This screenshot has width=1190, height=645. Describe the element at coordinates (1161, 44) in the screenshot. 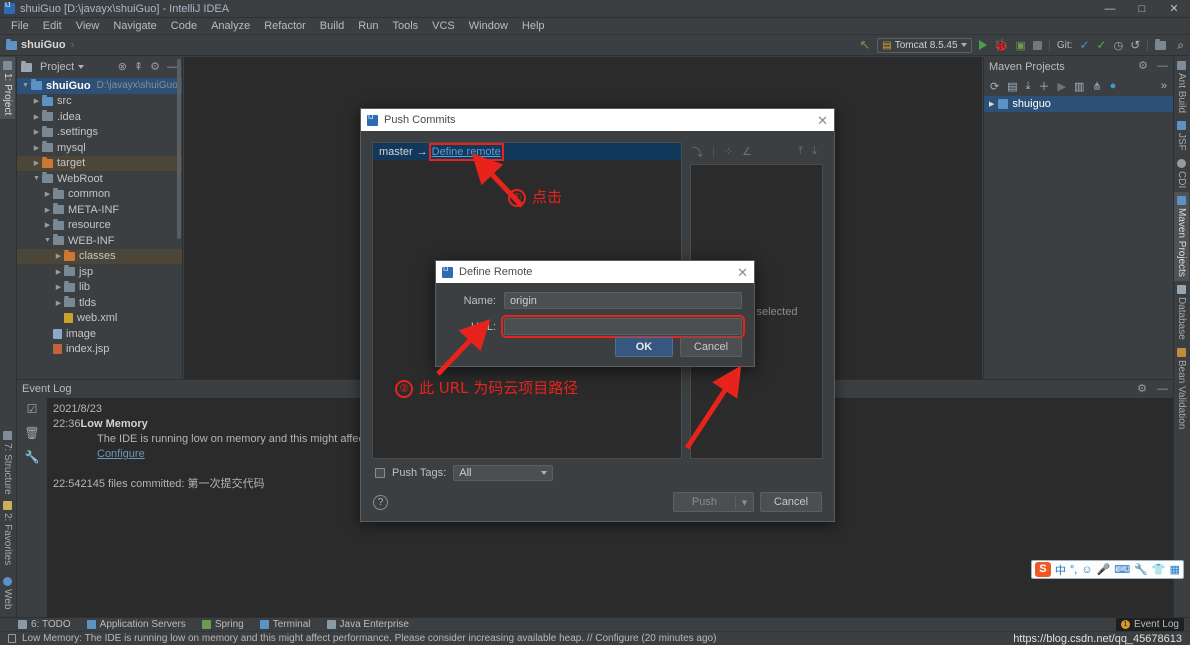

I see `project-structure-icon` at that location.